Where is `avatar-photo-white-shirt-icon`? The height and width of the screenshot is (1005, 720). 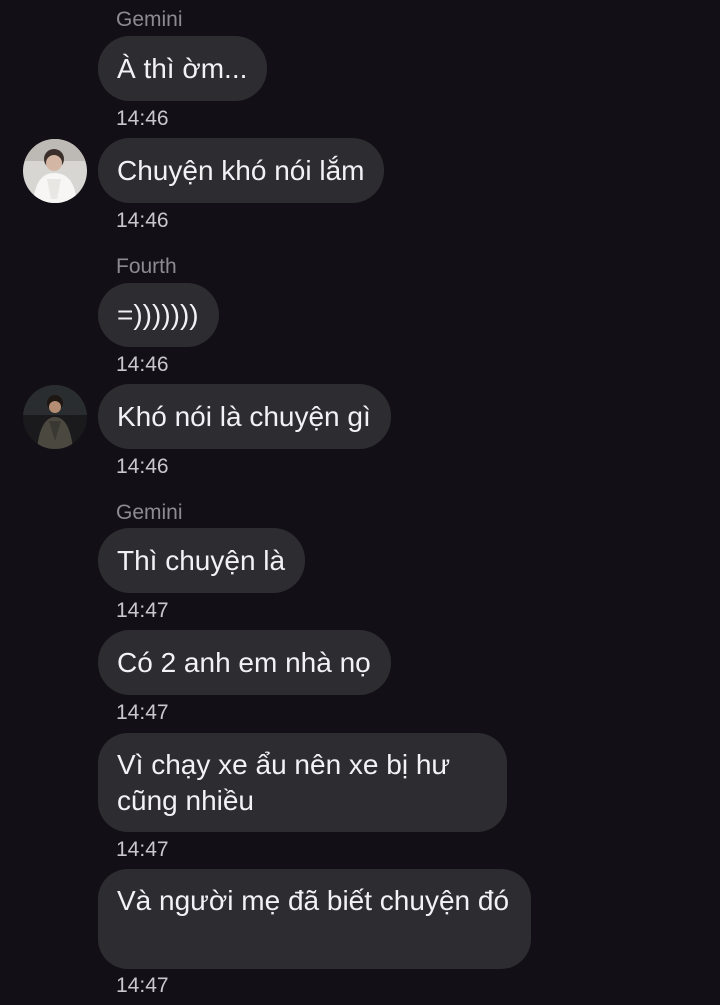 avatar-photo-white-shirt-icon is located at coordinates (55, 171).